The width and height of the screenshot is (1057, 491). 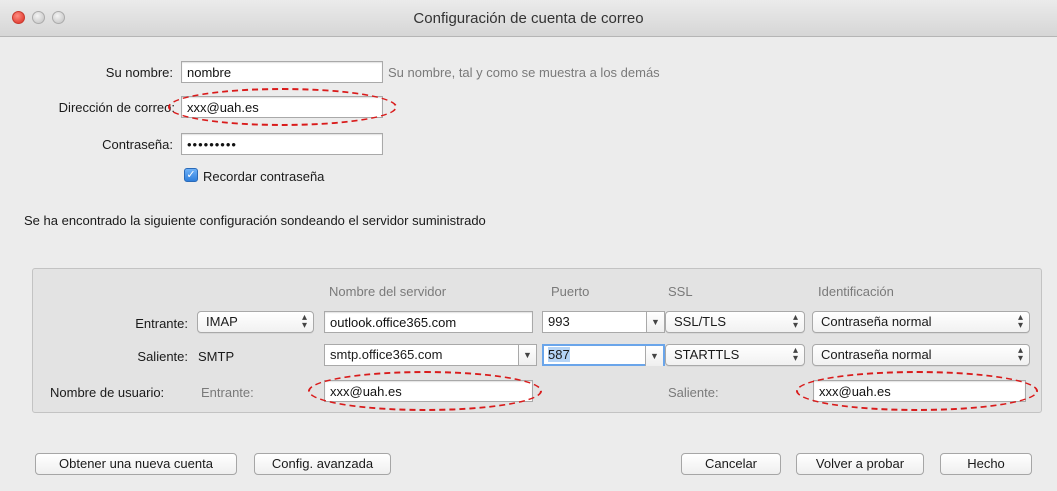 I want to click on window-title: Configuración de cuenta de correo, so click(x=528, y=18).